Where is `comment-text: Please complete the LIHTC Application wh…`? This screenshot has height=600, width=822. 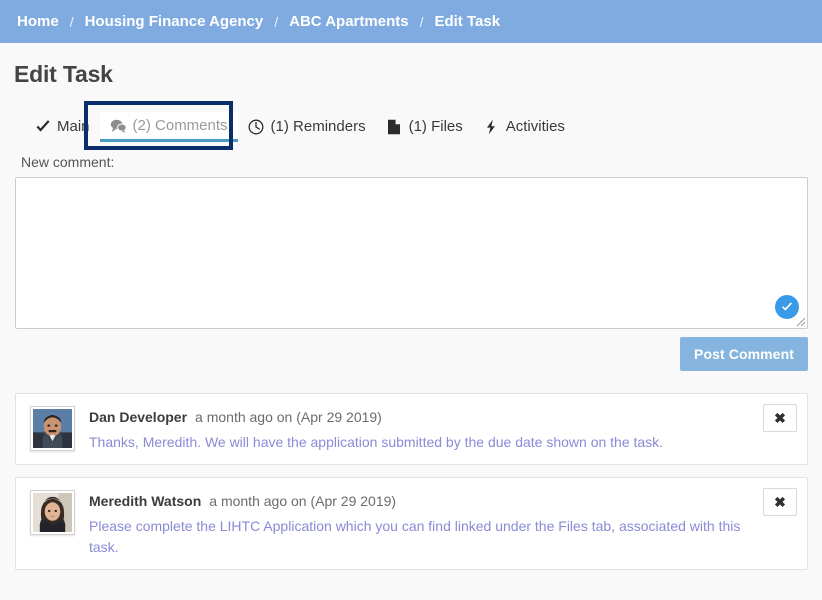
comment-text: Please complete the LIHTC Application wh… is located at coordinates (415, 536).